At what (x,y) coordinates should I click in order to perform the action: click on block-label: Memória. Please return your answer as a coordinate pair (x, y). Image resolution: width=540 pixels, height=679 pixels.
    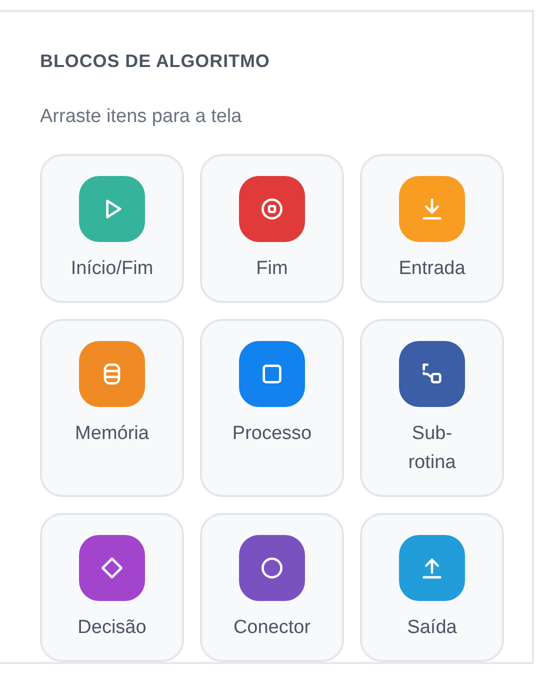
    Looking at the image, I should click on (112, 434).